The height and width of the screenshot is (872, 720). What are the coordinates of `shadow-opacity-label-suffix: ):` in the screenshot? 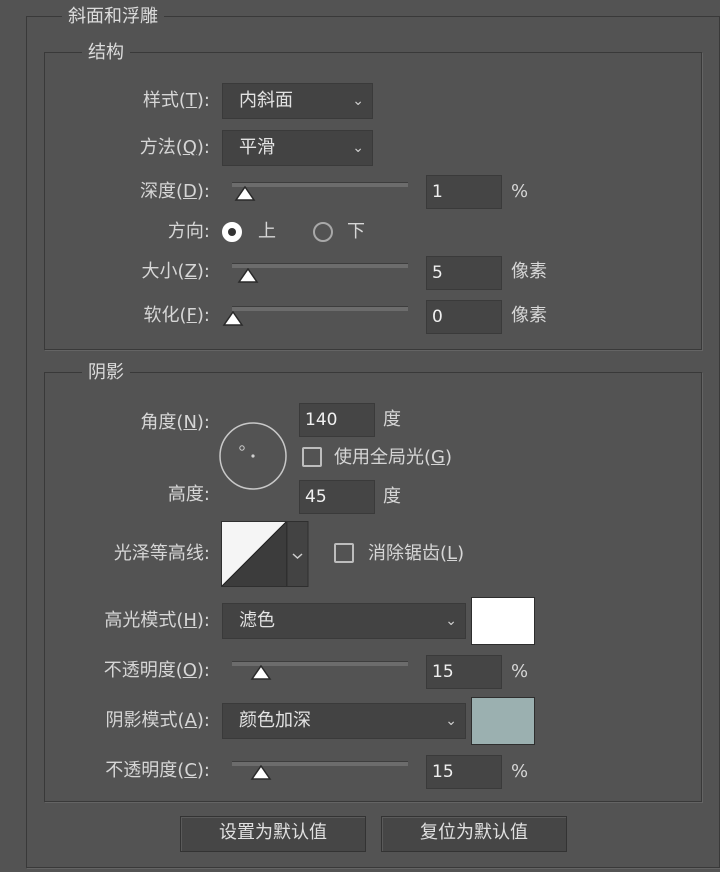 It's located at (203, 770).